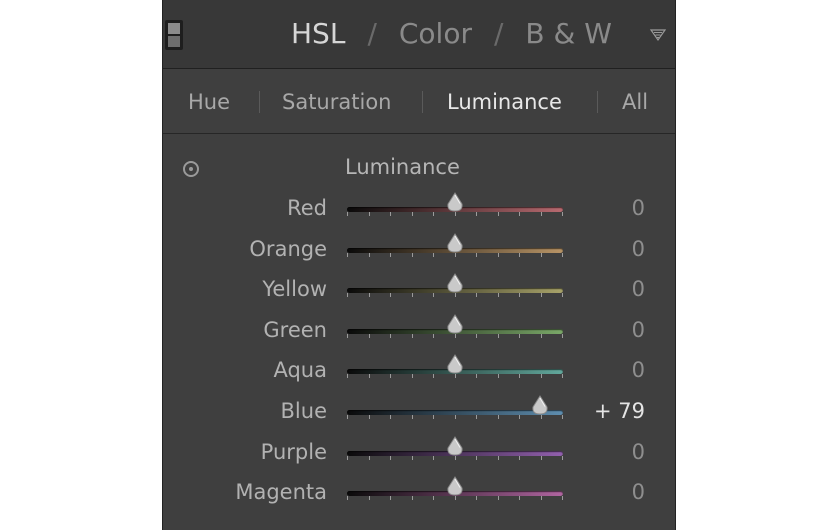 The width and height of the screenshot is (840, 530). What do you see at coordinates (191, 169) in the screenshot?
I see `target-adjust-icon` at bounding box center [191, 169].